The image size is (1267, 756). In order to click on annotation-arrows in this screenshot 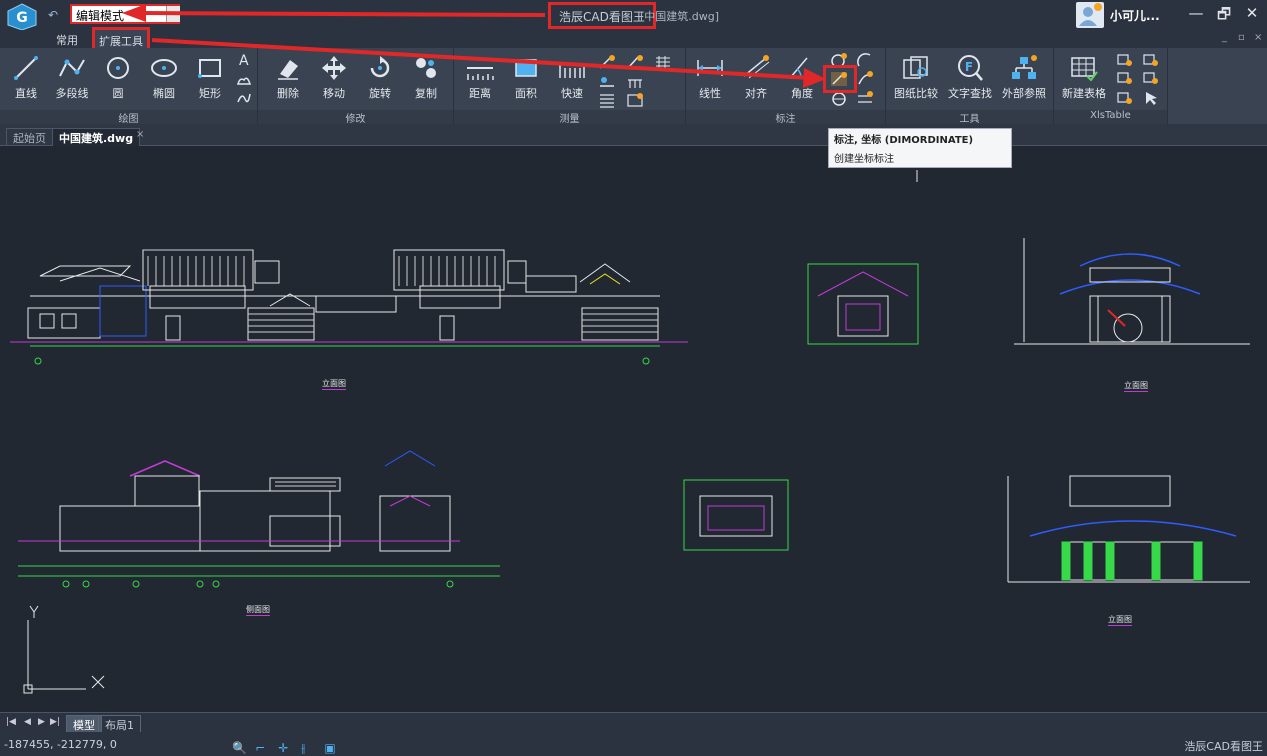, I will do `click(474, 46)`.